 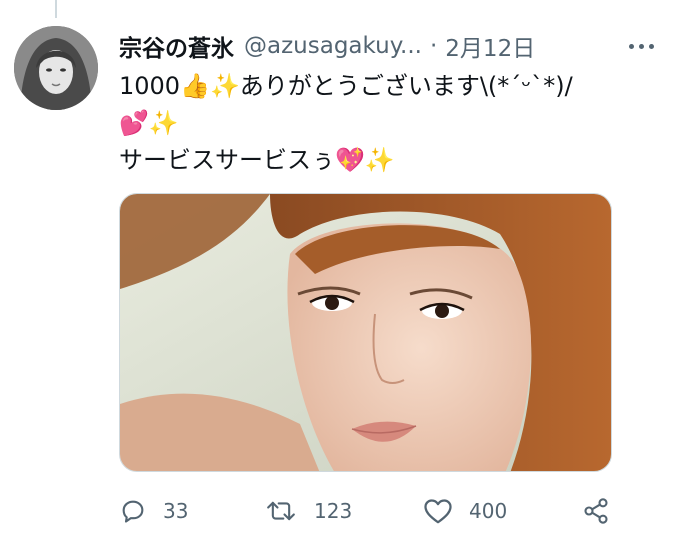 What do you see at coordinates (490, 46) in the screenshot?
I see `tweet-date: 2月12日` at bounding box center [490, 46].